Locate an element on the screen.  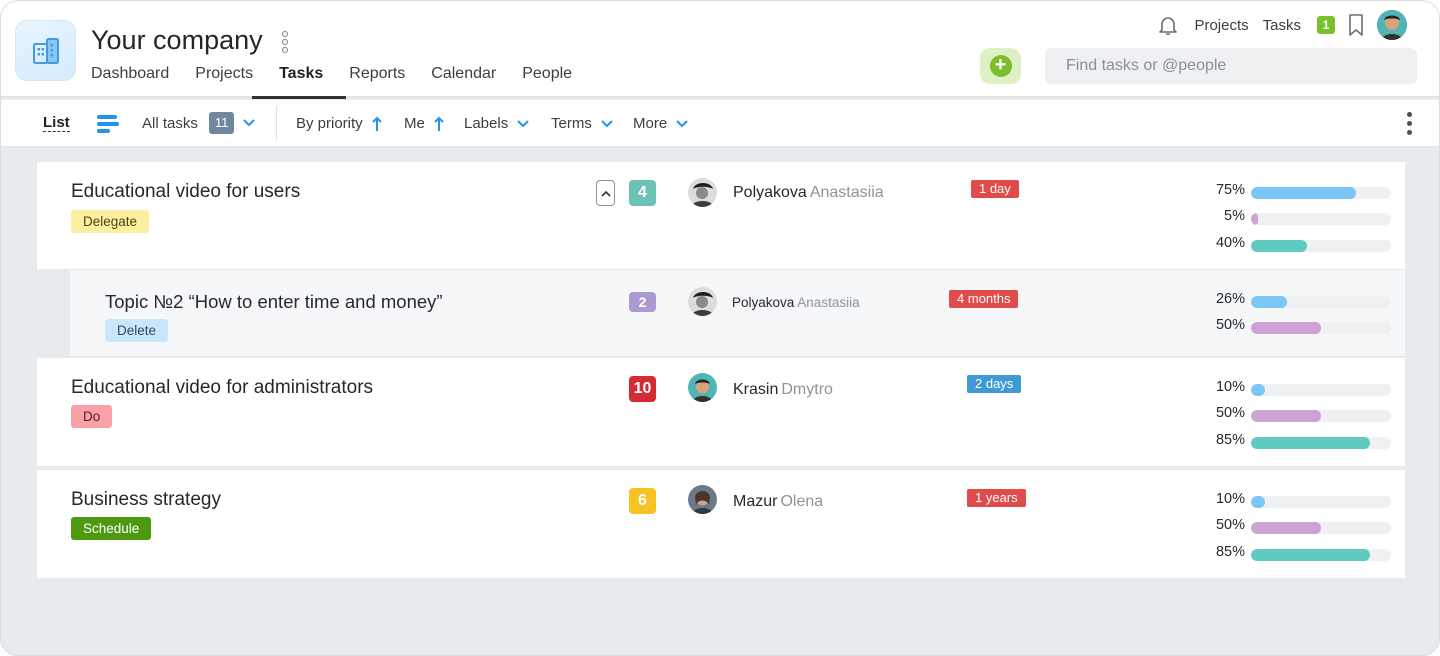
assignee-name: Krasin Dmytro is located at coordinates (783, 390).